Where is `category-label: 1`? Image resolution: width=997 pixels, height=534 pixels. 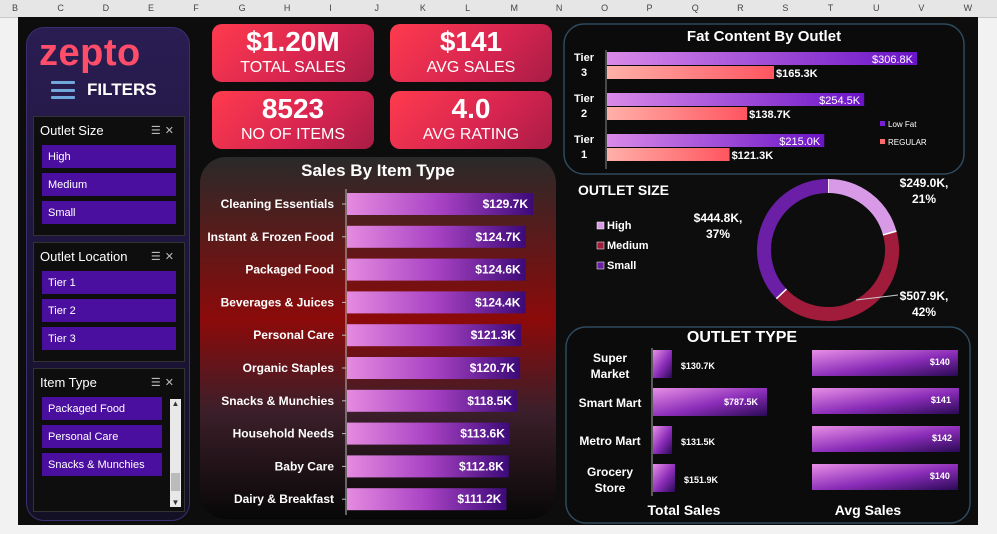 category-label: 1 is located at coordinates (584, 155).